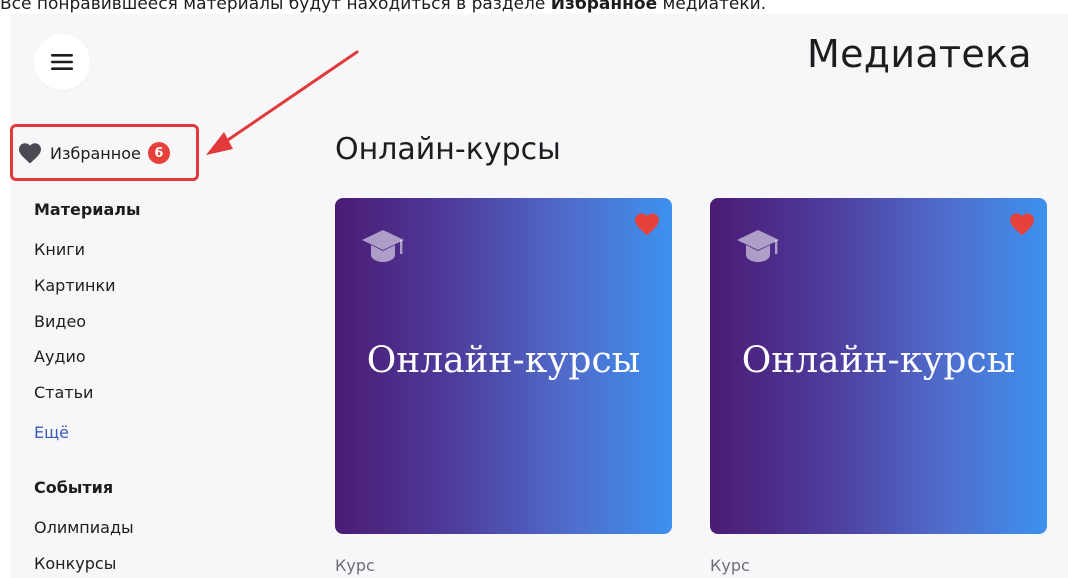  Describe the element at coordinates (59, 249) in the screenshot. I see `sidebar-item-books: Книги` at that location.